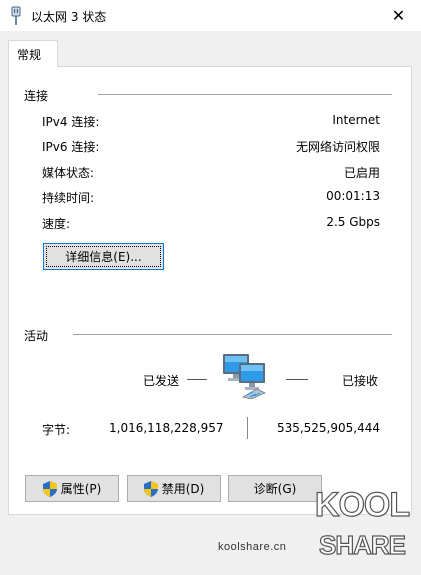 This screenshot has width=421, height=575. What do you see at coordinates (245, 94) in the screenshot?
I see `connection-divider` at bounding box center [245, 94].